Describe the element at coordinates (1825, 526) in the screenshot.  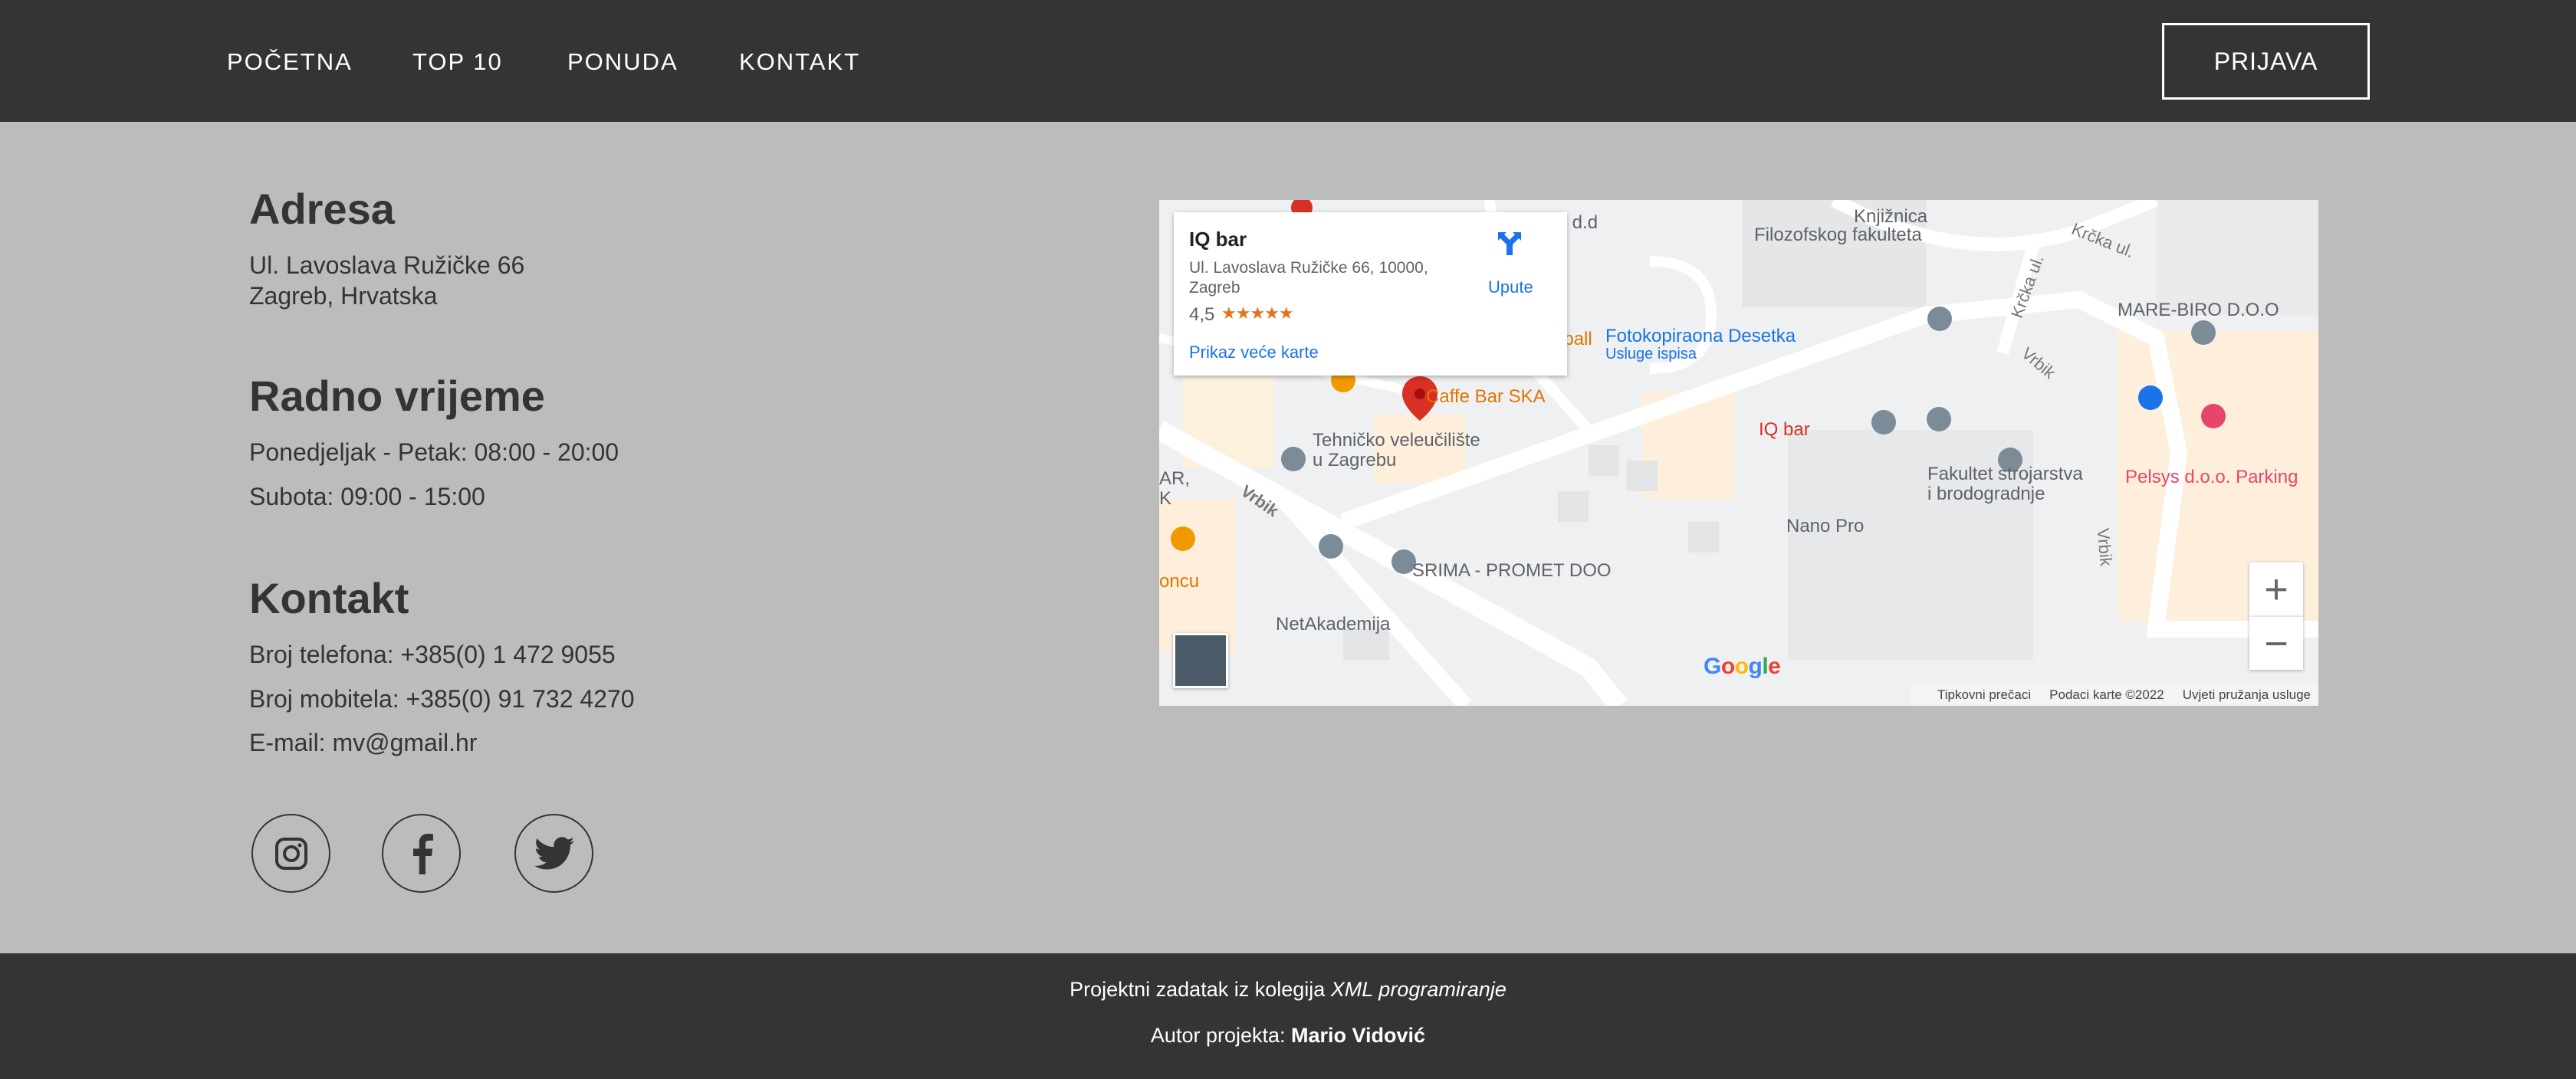
I see `map-label-nano-pro: Nano Pro` at that location.